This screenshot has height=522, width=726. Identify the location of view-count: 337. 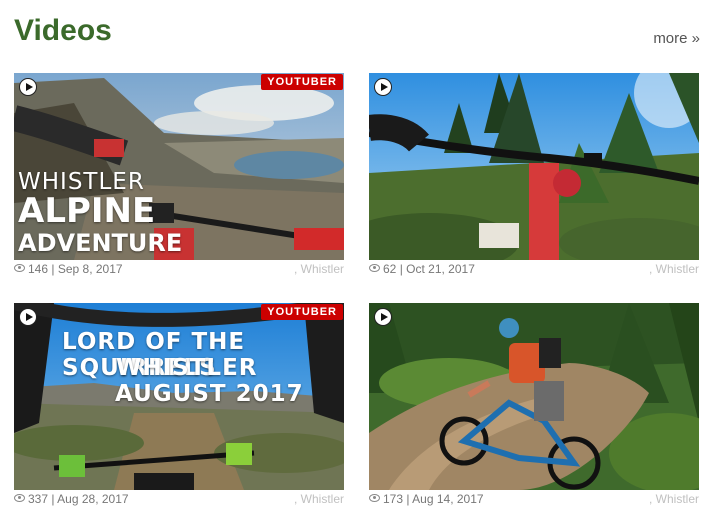
(38, 499).